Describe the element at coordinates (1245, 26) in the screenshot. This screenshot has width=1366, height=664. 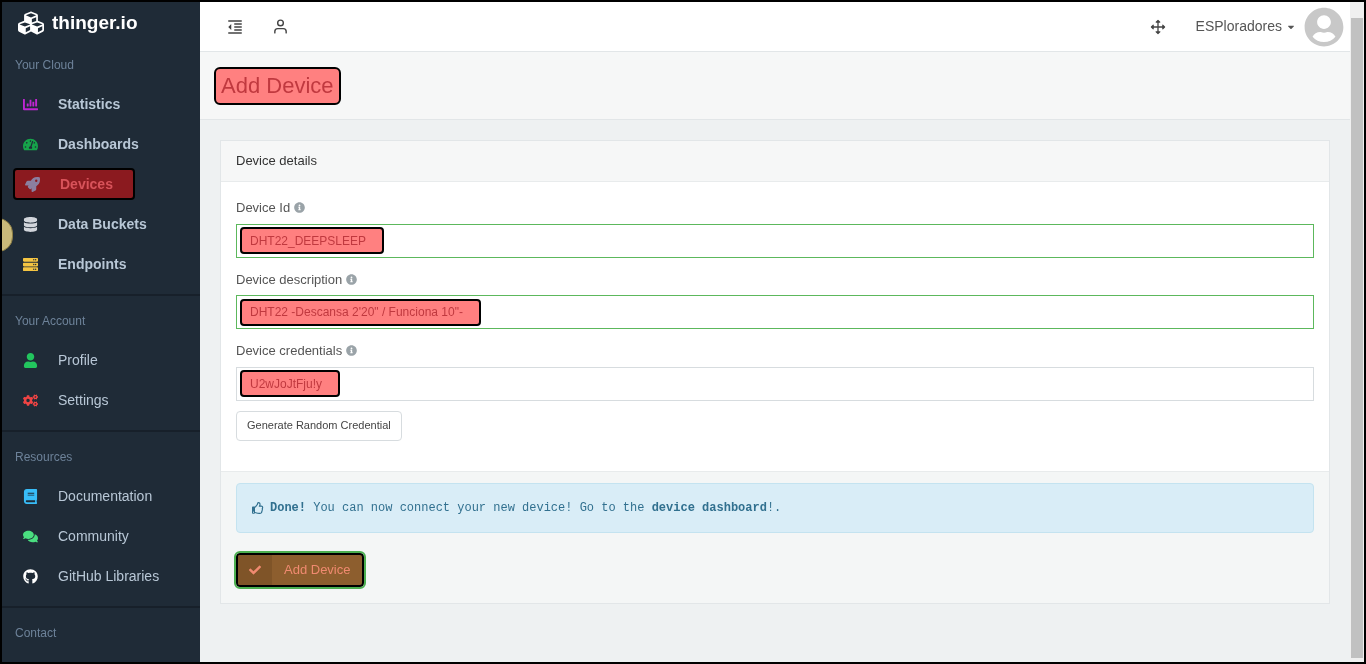
I see `user-menu: ESPloradores` at that location.